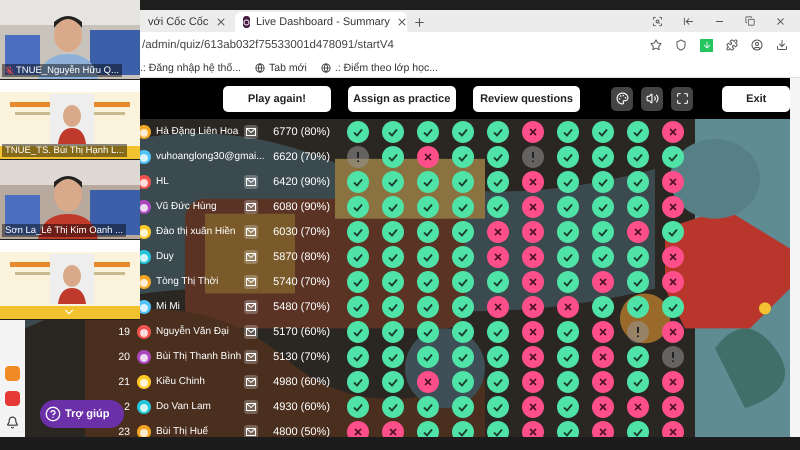 The image size is (800, 450). Describe the element at coordinates (281, 68) in the screenshot. I see `bookmark-link: Tab mới` at that location.